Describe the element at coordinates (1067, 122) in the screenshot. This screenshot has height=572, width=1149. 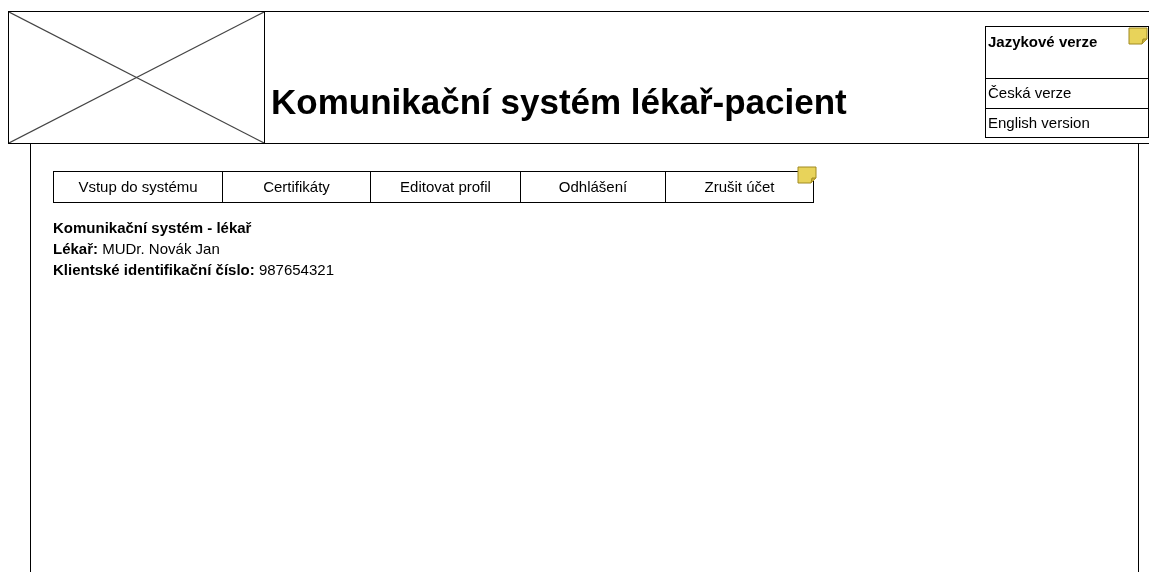
I see `language-link: English version` at that location.